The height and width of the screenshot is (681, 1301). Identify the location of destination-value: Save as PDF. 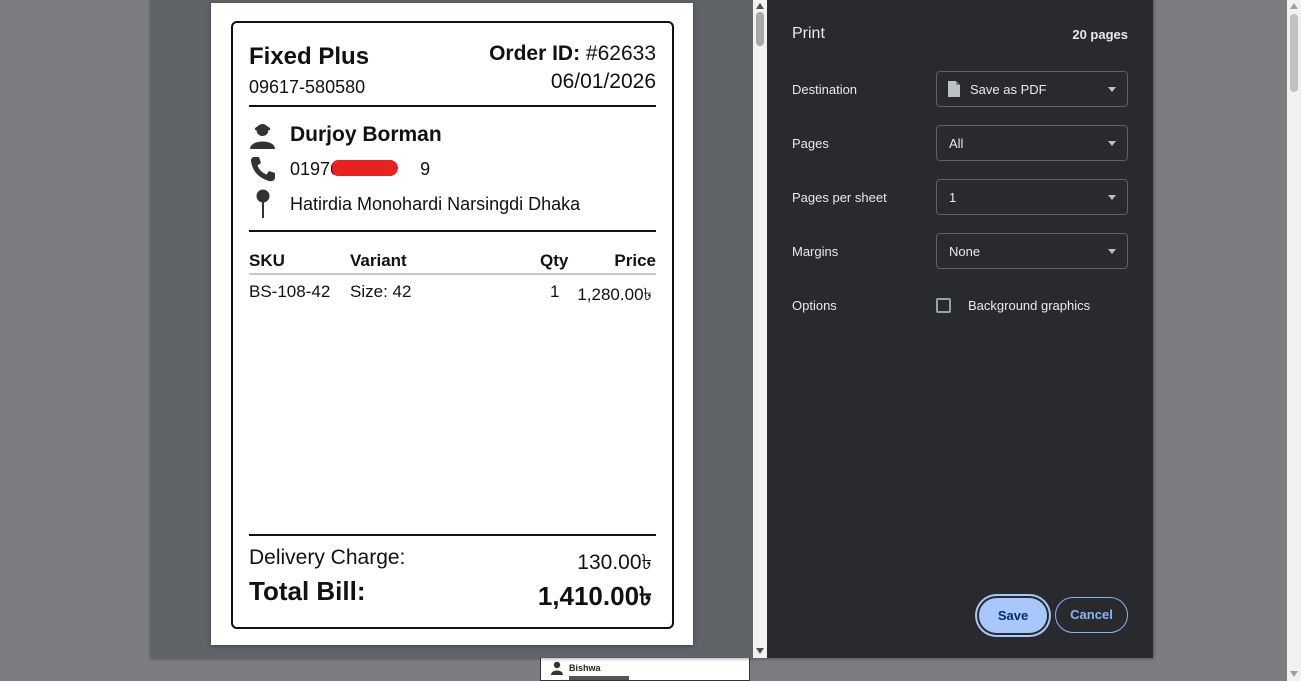
(1008, 89).